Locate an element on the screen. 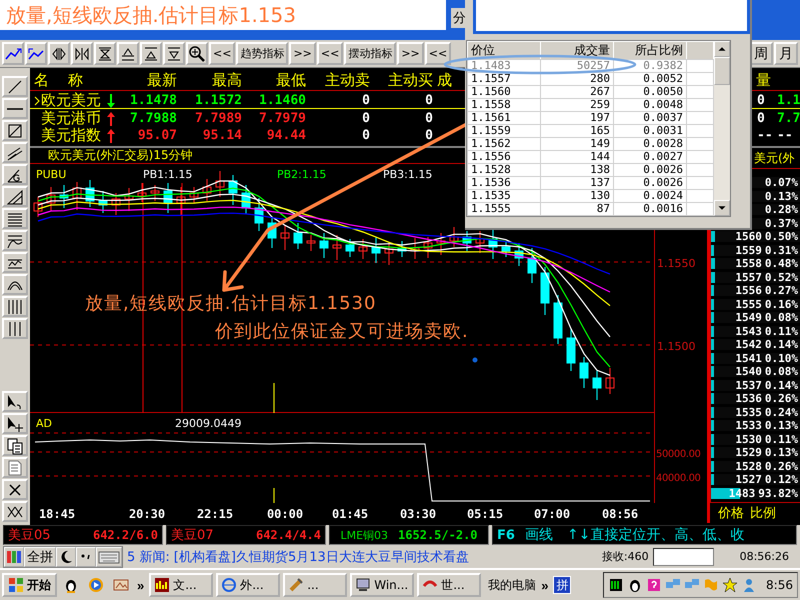 The image size is (800, 600). copy-icon is located at coordinates (15, 445).